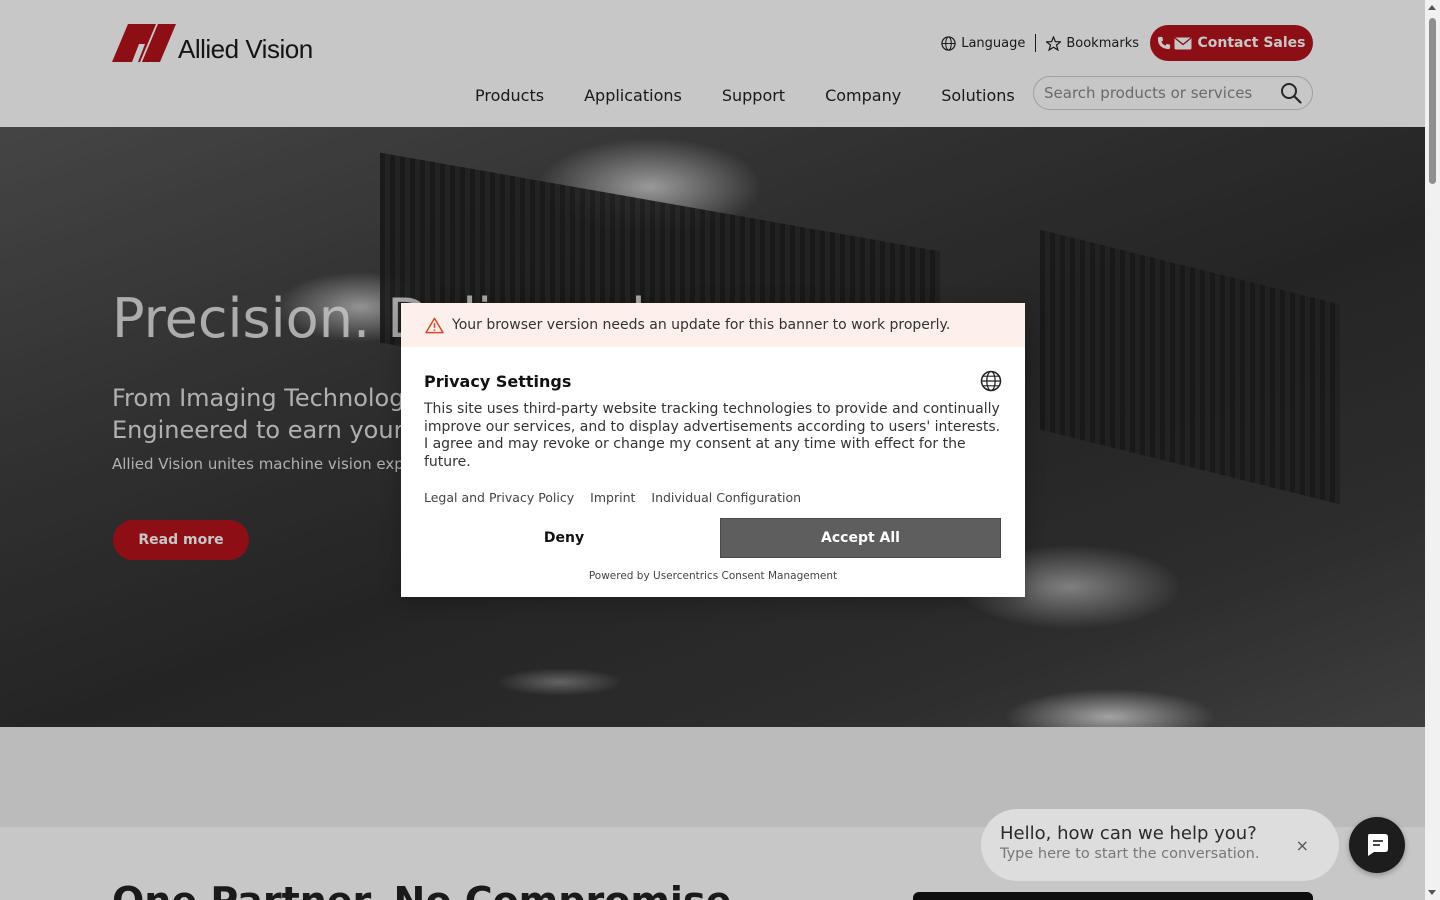 The height and width of the screenshot is (900, 1440). Describe the element at coordinates (498, 381) in the screenshot. I see `consent-title: Privacy Settings` at that location.